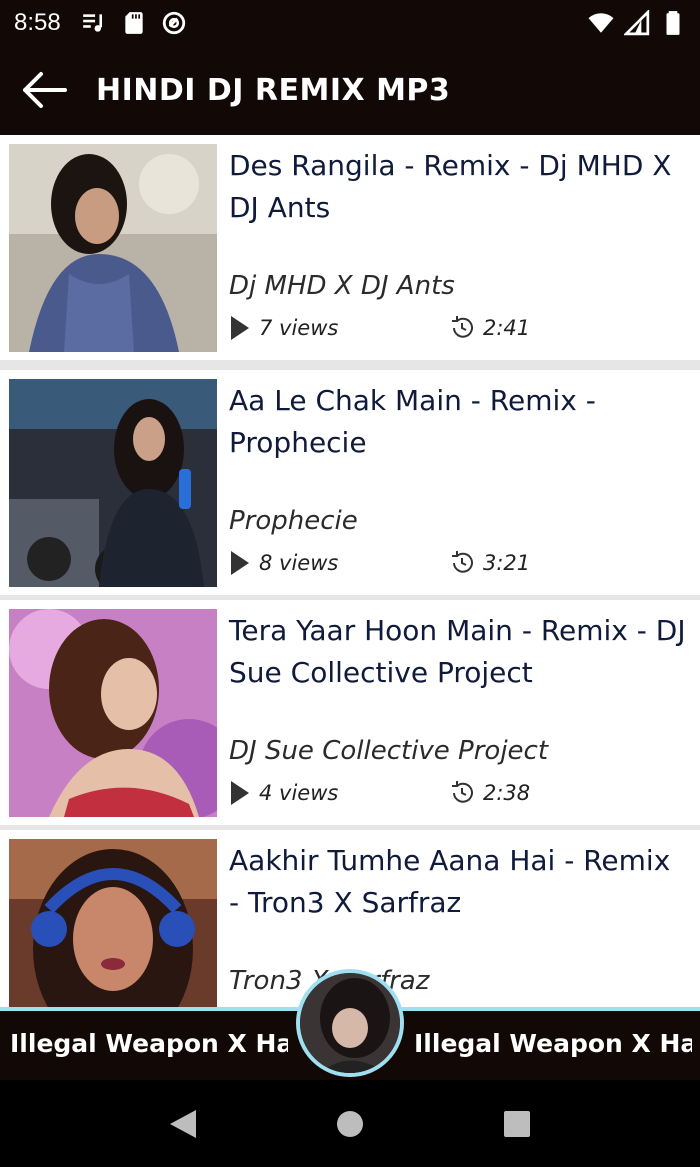  Describe the element at coordinates (507, 793) in the screenshot. I see `duration-label: 2:38` at that location.